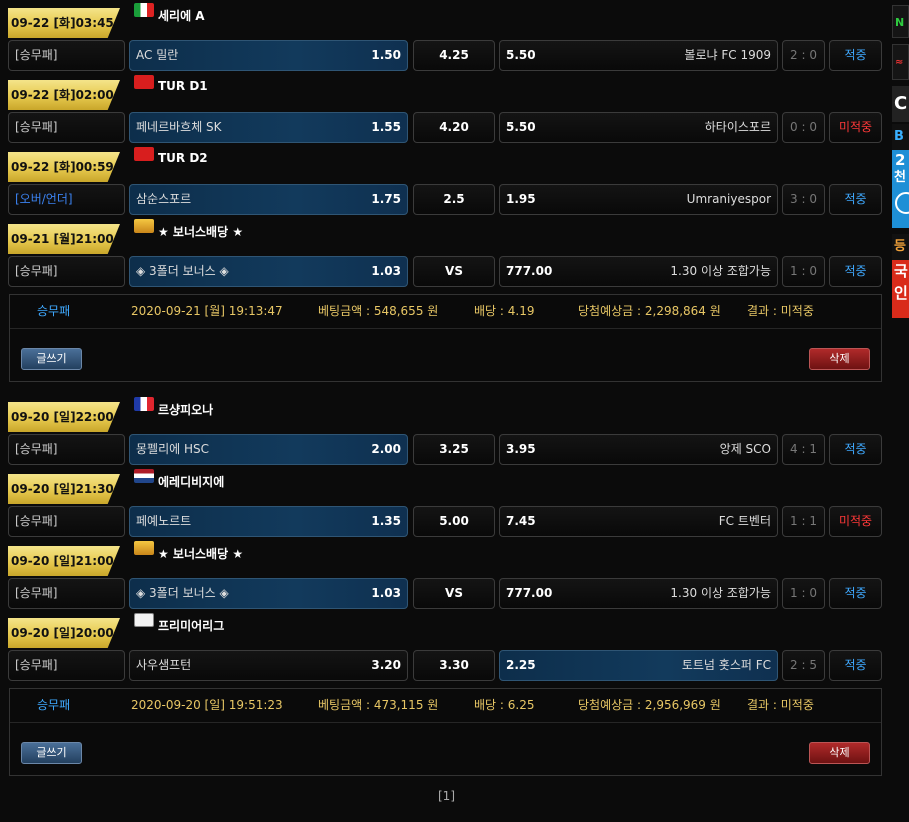 This screenshot has height=822, width=909. What do you see at coordinates (64, 95) in the screenshot?
I see `match-datetime: 09-22 [화]02:00` at bounding box center [64, 95].